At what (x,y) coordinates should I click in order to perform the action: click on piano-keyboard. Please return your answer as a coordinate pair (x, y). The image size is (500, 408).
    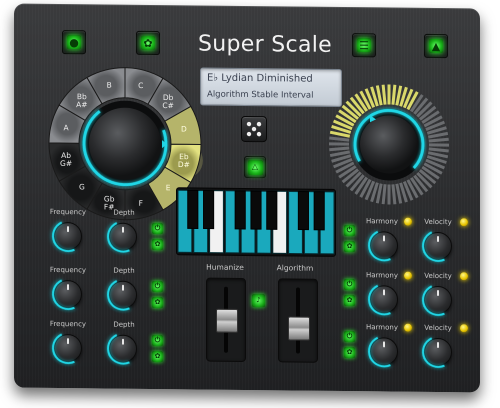
    Looking at the image, I should click on (256, 222).